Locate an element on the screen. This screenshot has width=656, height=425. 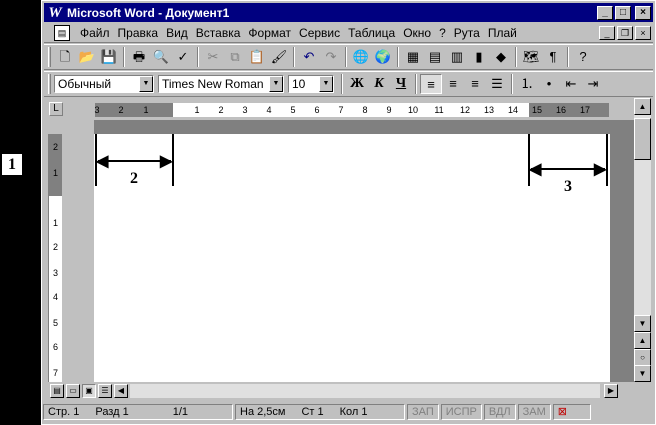
menu-insert: Вставка is located at coordinates (218, 33).